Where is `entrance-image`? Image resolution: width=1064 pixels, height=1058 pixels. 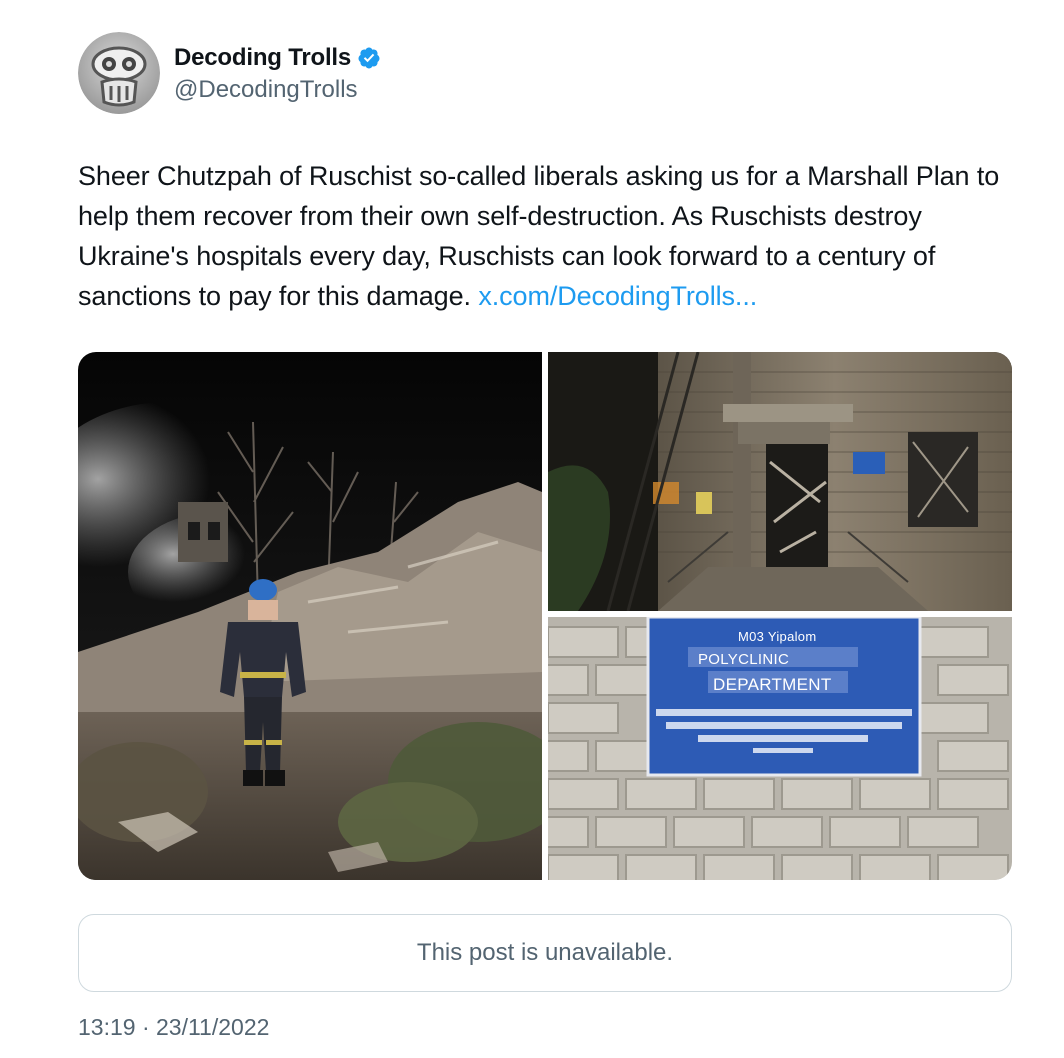
entrance-image is located at coordinates (780, 481).